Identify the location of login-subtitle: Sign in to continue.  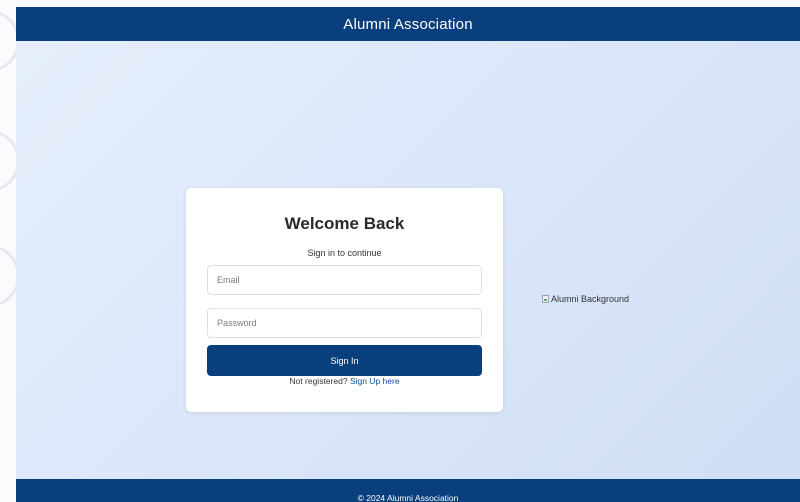
(344, 253).